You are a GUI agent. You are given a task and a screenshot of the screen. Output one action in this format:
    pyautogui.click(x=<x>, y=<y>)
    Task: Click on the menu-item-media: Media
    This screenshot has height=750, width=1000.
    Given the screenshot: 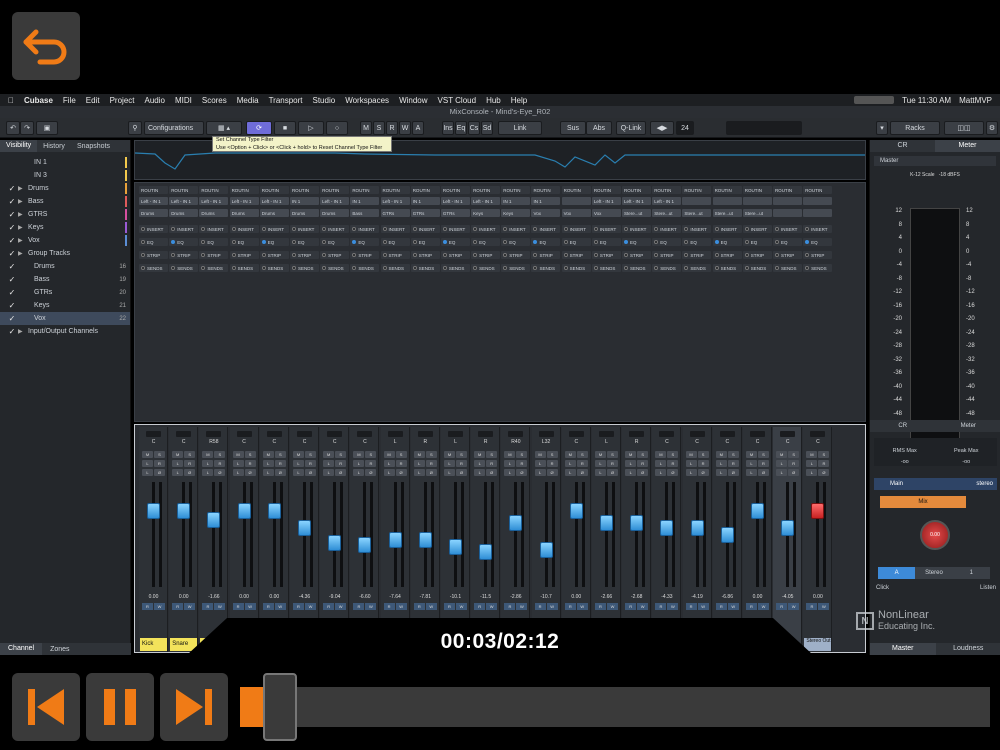 What is the action you would take?
    pyautogui.click(x=248, y=100)
    